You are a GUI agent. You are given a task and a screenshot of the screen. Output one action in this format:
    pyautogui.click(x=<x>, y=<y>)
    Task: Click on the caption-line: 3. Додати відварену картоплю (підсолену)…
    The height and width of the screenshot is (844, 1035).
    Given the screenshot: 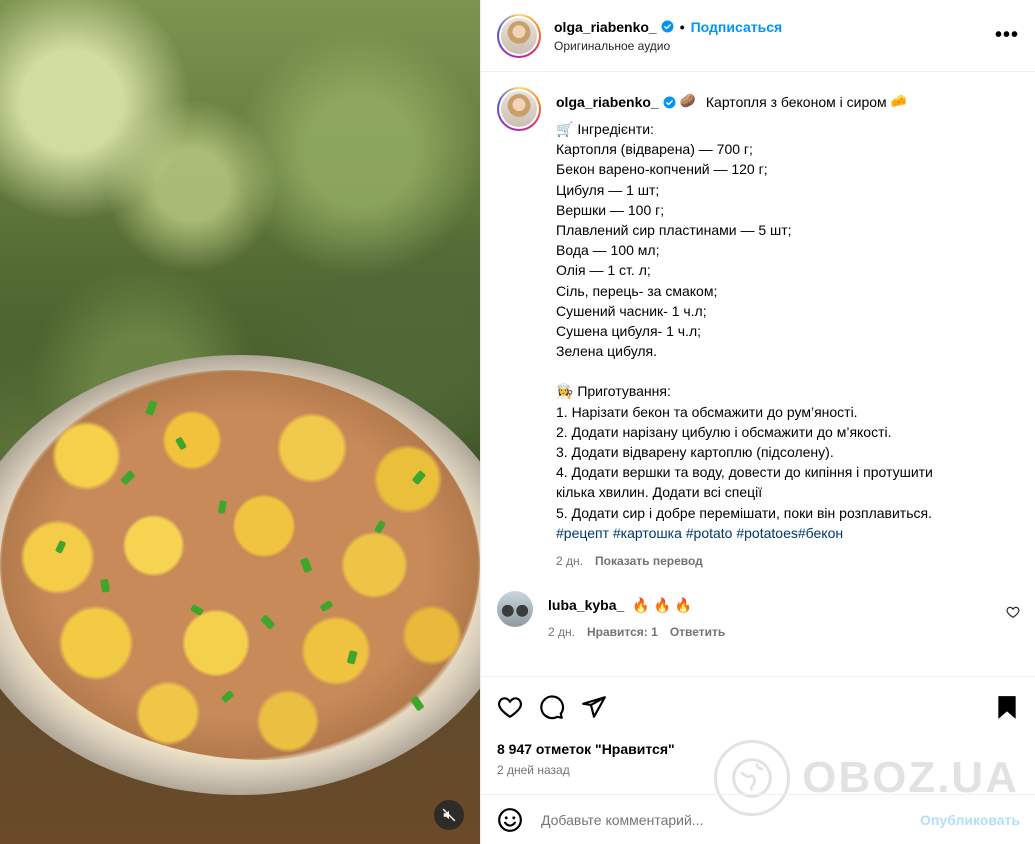 What is the action you would take?
    pyautogui.click(x=695, y=452)
    